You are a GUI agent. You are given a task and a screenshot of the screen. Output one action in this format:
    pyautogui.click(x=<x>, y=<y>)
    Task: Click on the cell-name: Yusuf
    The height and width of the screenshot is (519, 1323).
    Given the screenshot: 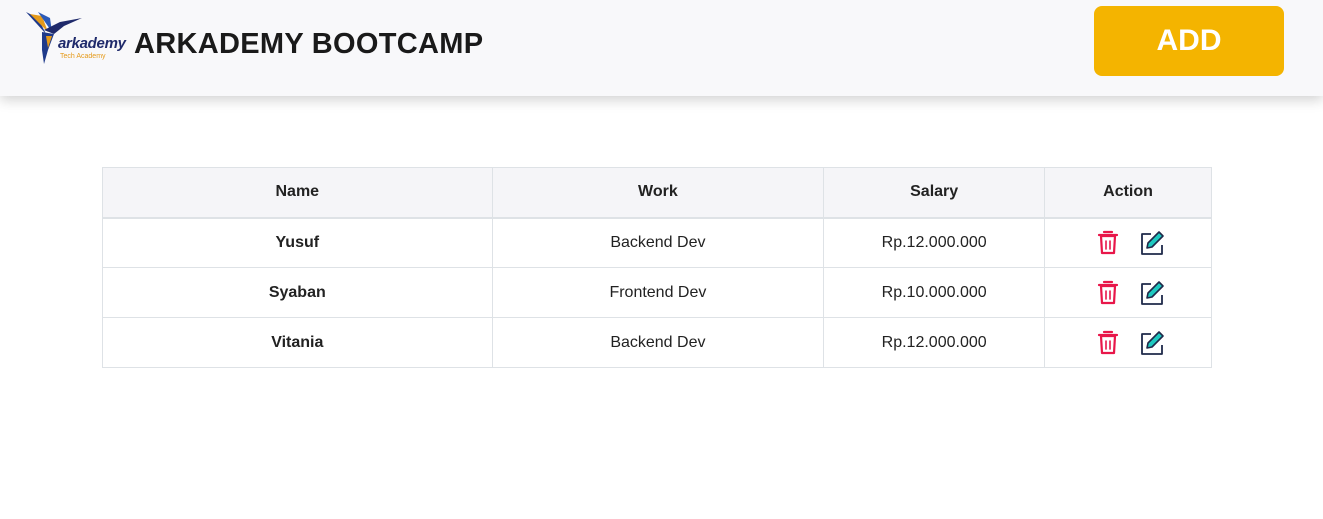 What is the action you would take?
    pyautogui.click(x=297, y=242)
    